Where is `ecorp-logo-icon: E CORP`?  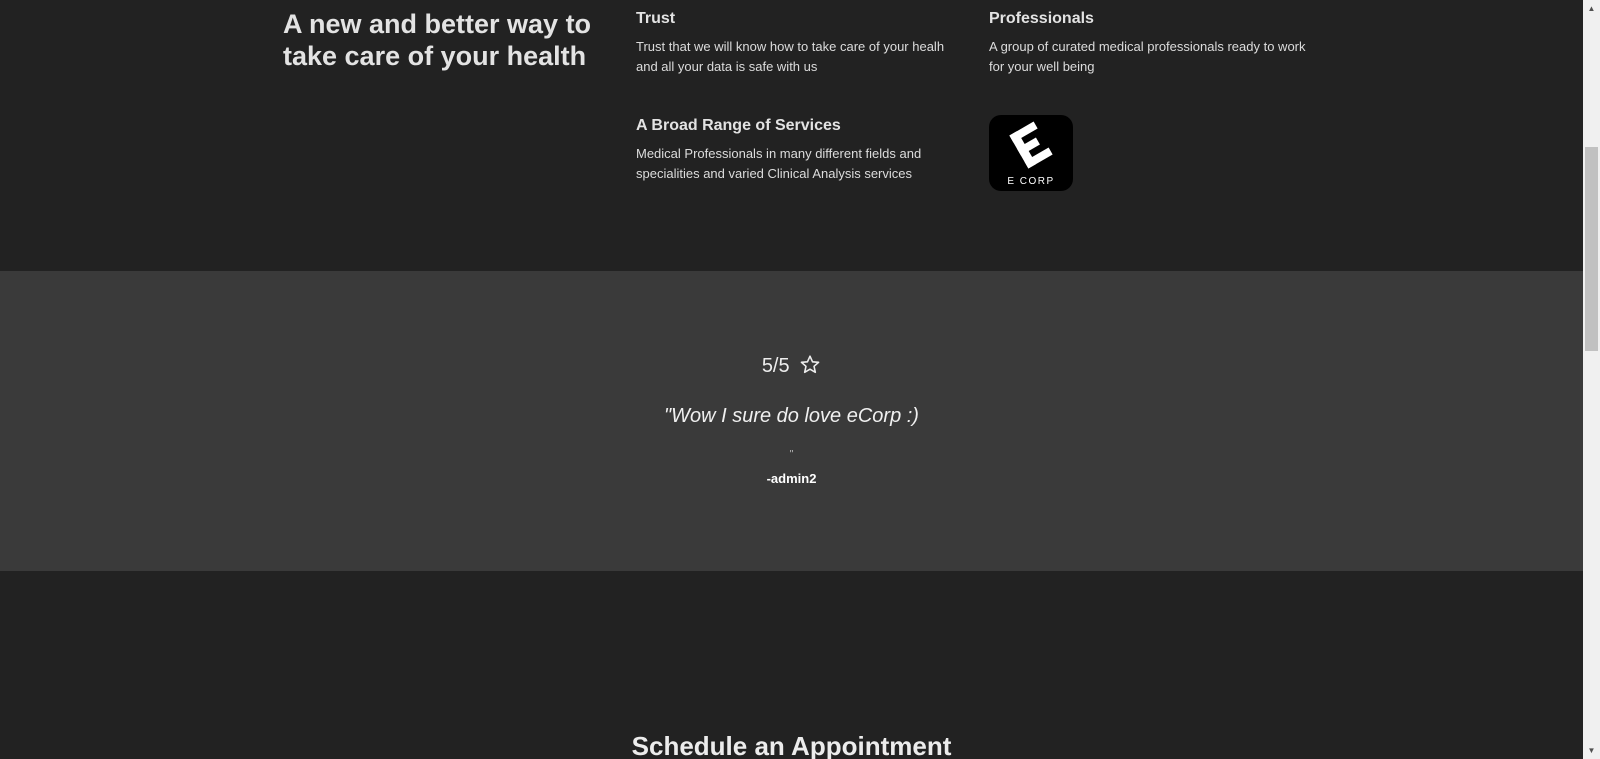
ecorp-logo-icon: E CORP is located at coordinates (1030, 154).